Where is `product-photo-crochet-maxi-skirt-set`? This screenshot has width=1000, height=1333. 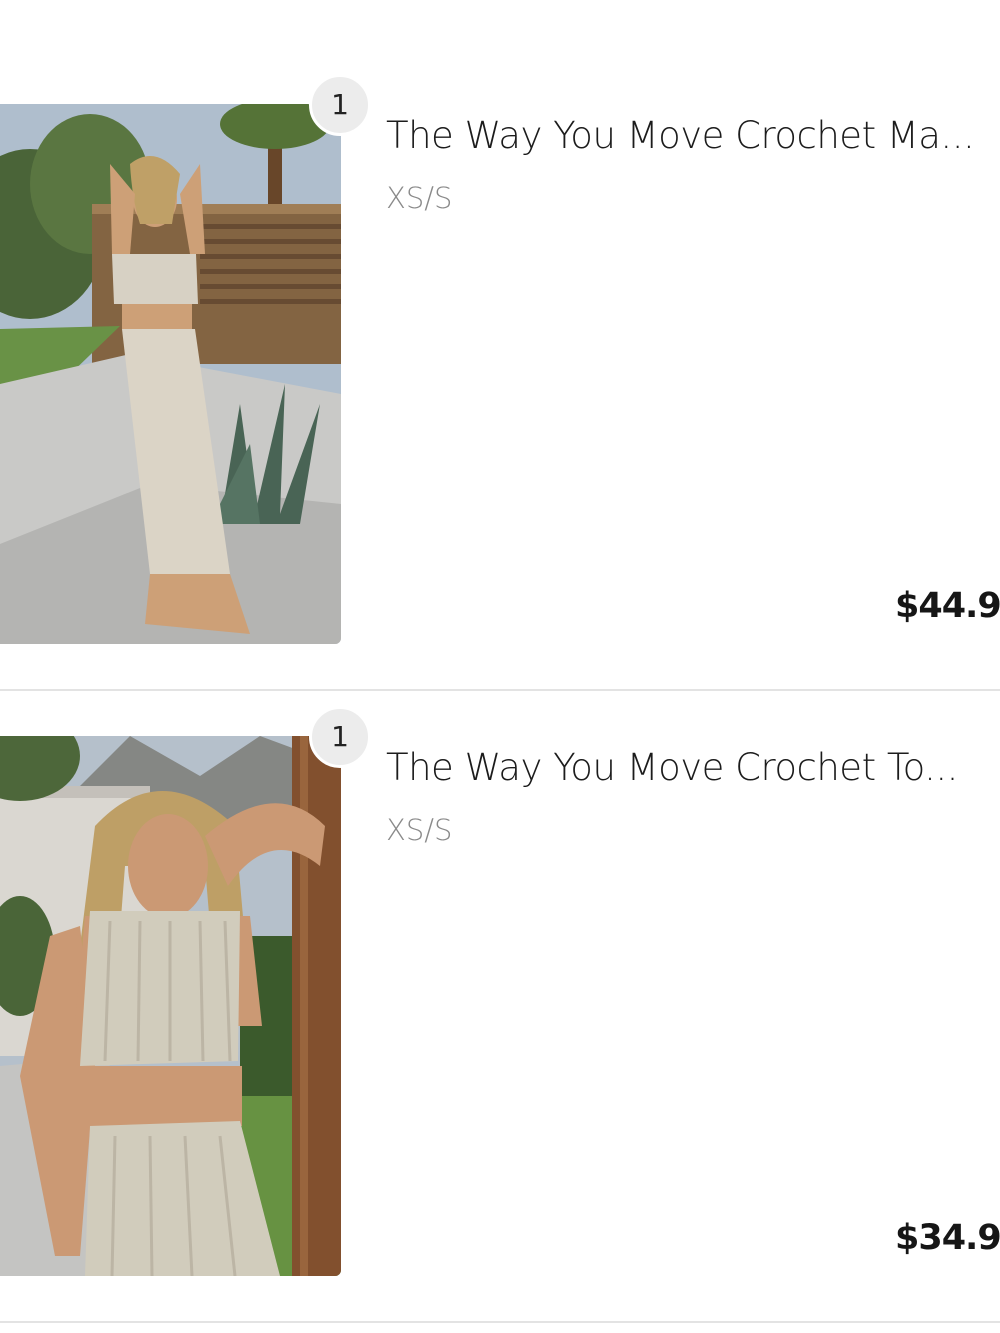 product-photo-crochet-maxi-skirt-set is located at coordinates (170, 374).